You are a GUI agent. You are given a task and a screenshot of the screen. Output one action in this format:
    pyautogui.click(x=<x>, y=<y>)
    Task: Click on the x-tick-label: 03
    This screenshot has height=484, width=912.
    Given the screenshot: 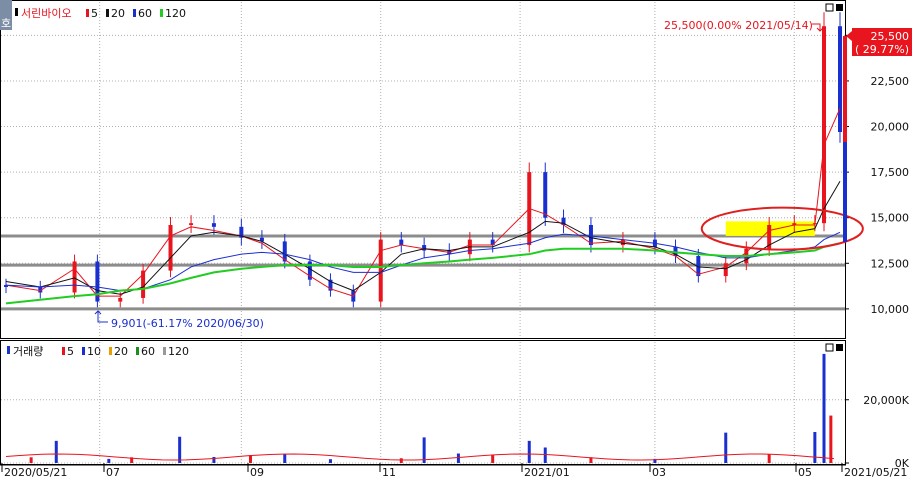 What is the action you would take?
    pyautogui.click(x=659, y=472)
    